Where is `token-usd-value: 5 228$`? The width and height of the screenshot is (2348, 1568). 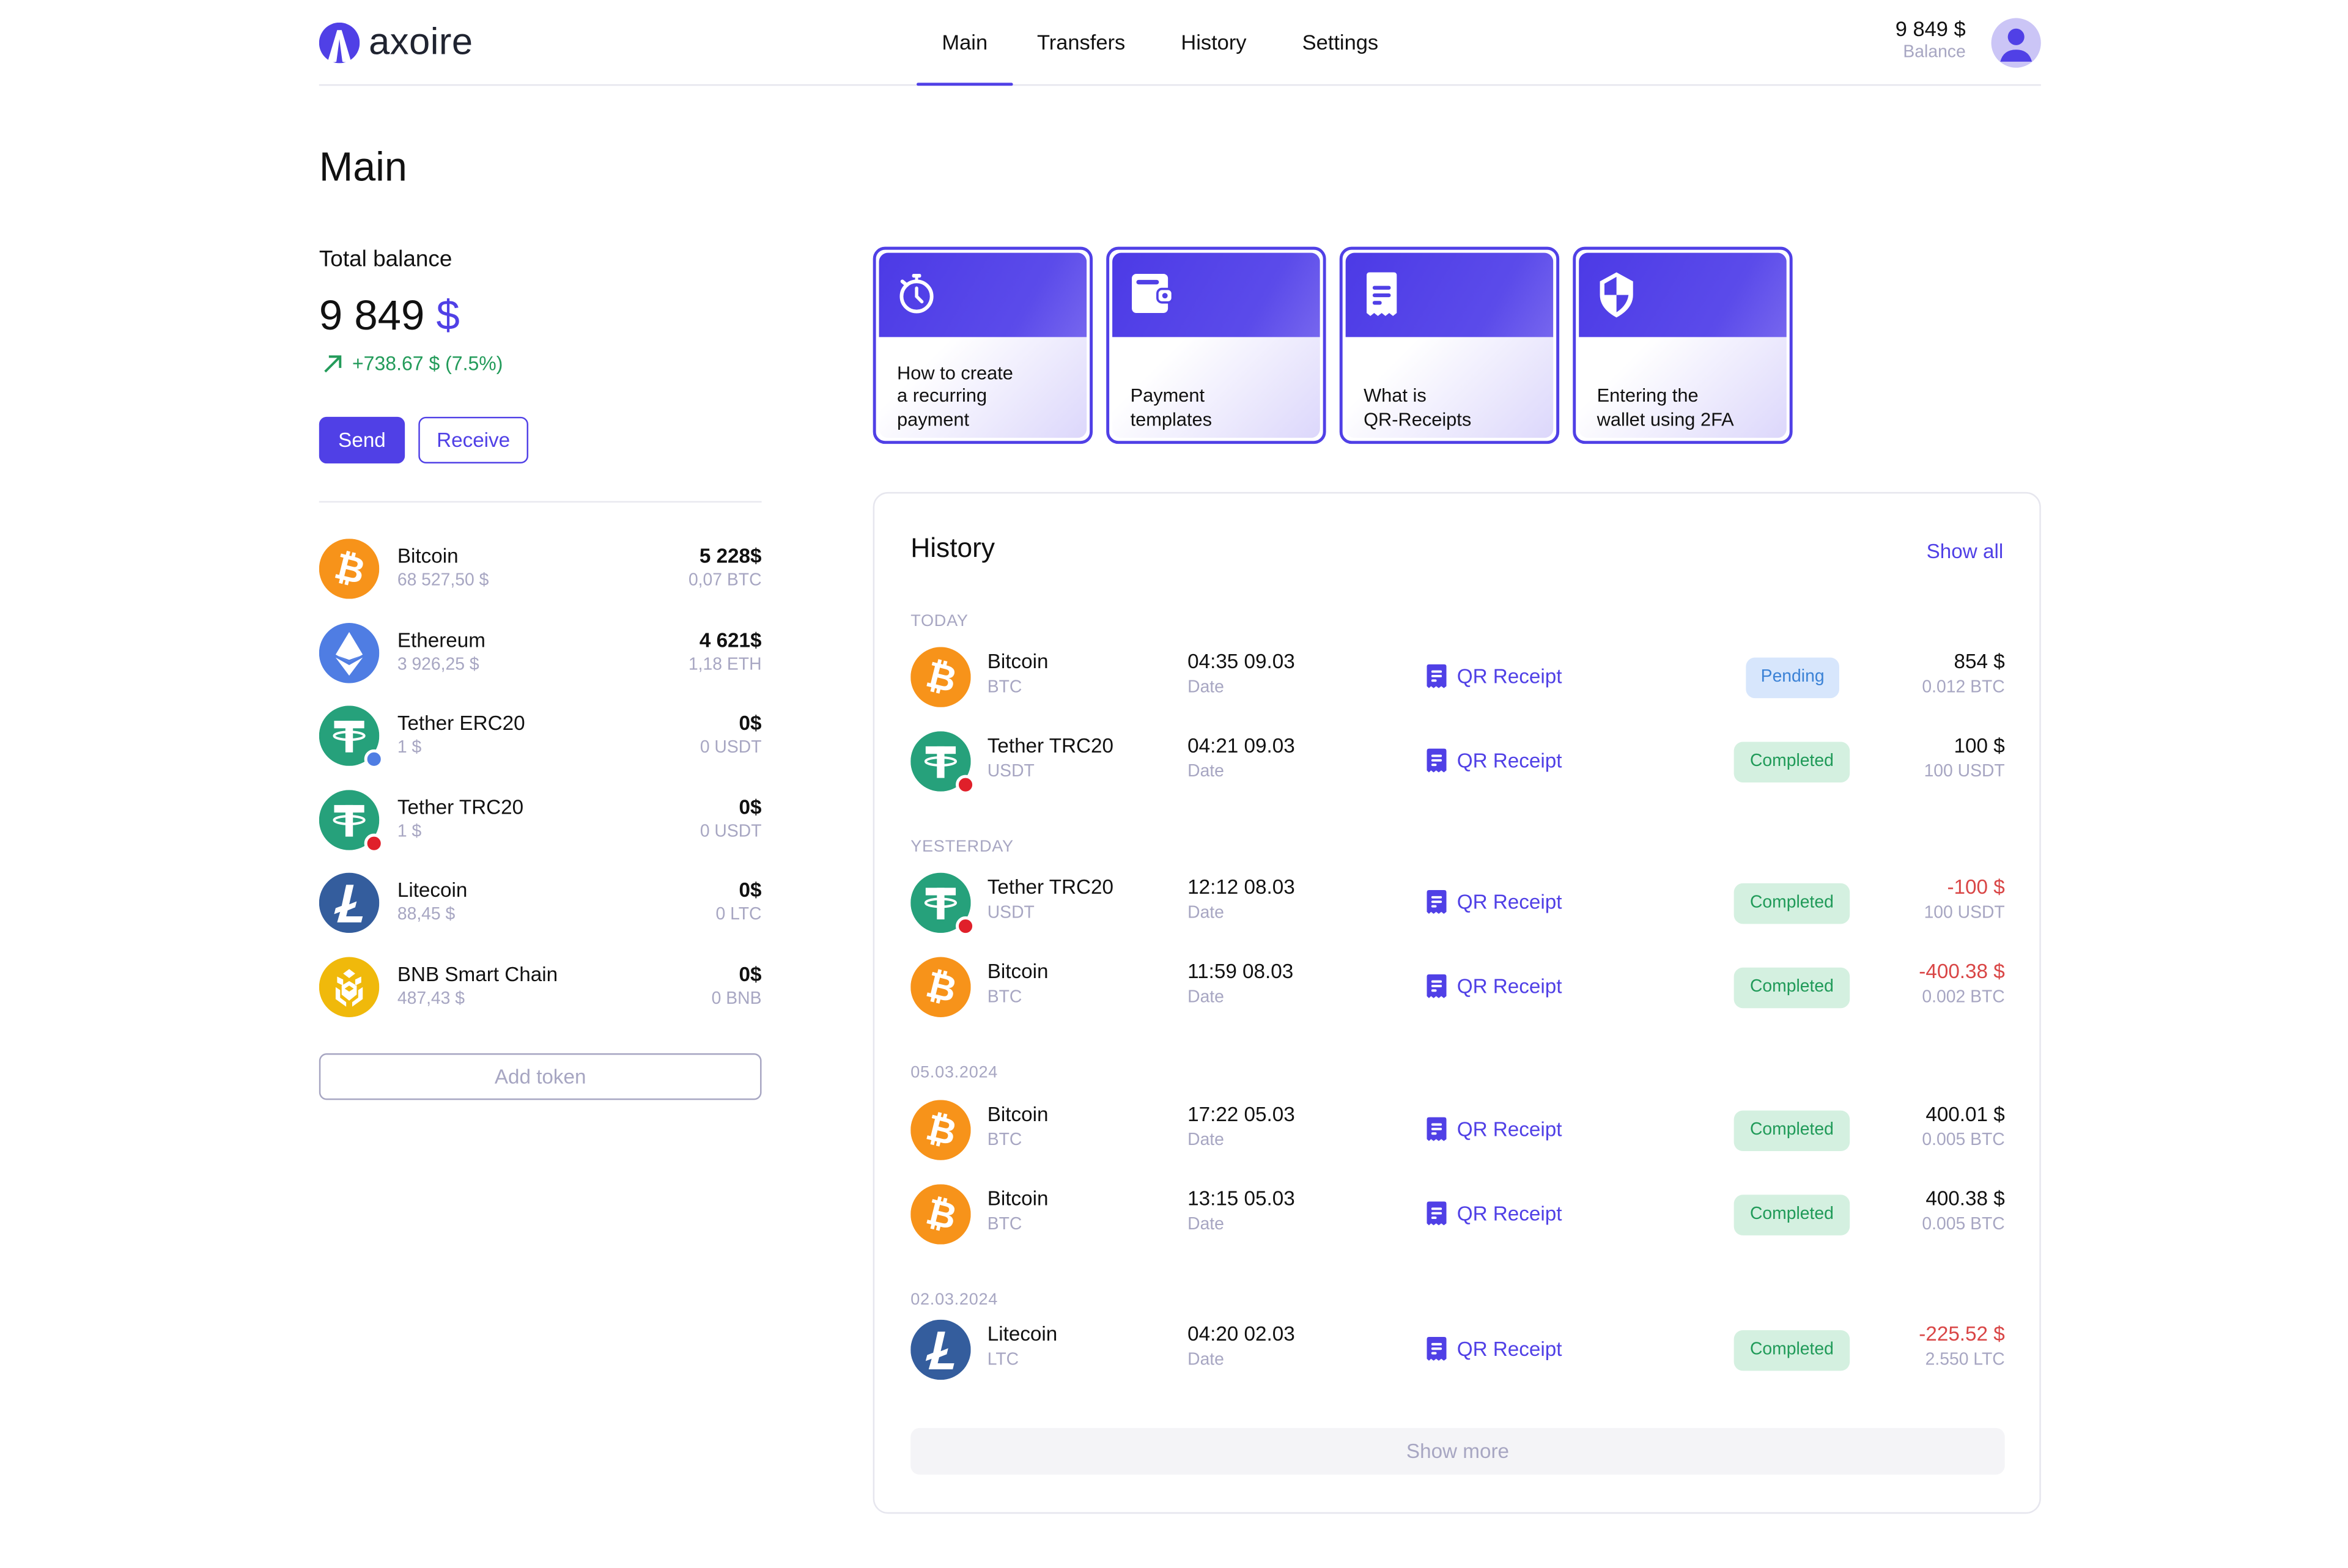
token-usd-value: 5 228$ is located at coordinates (730, 556).